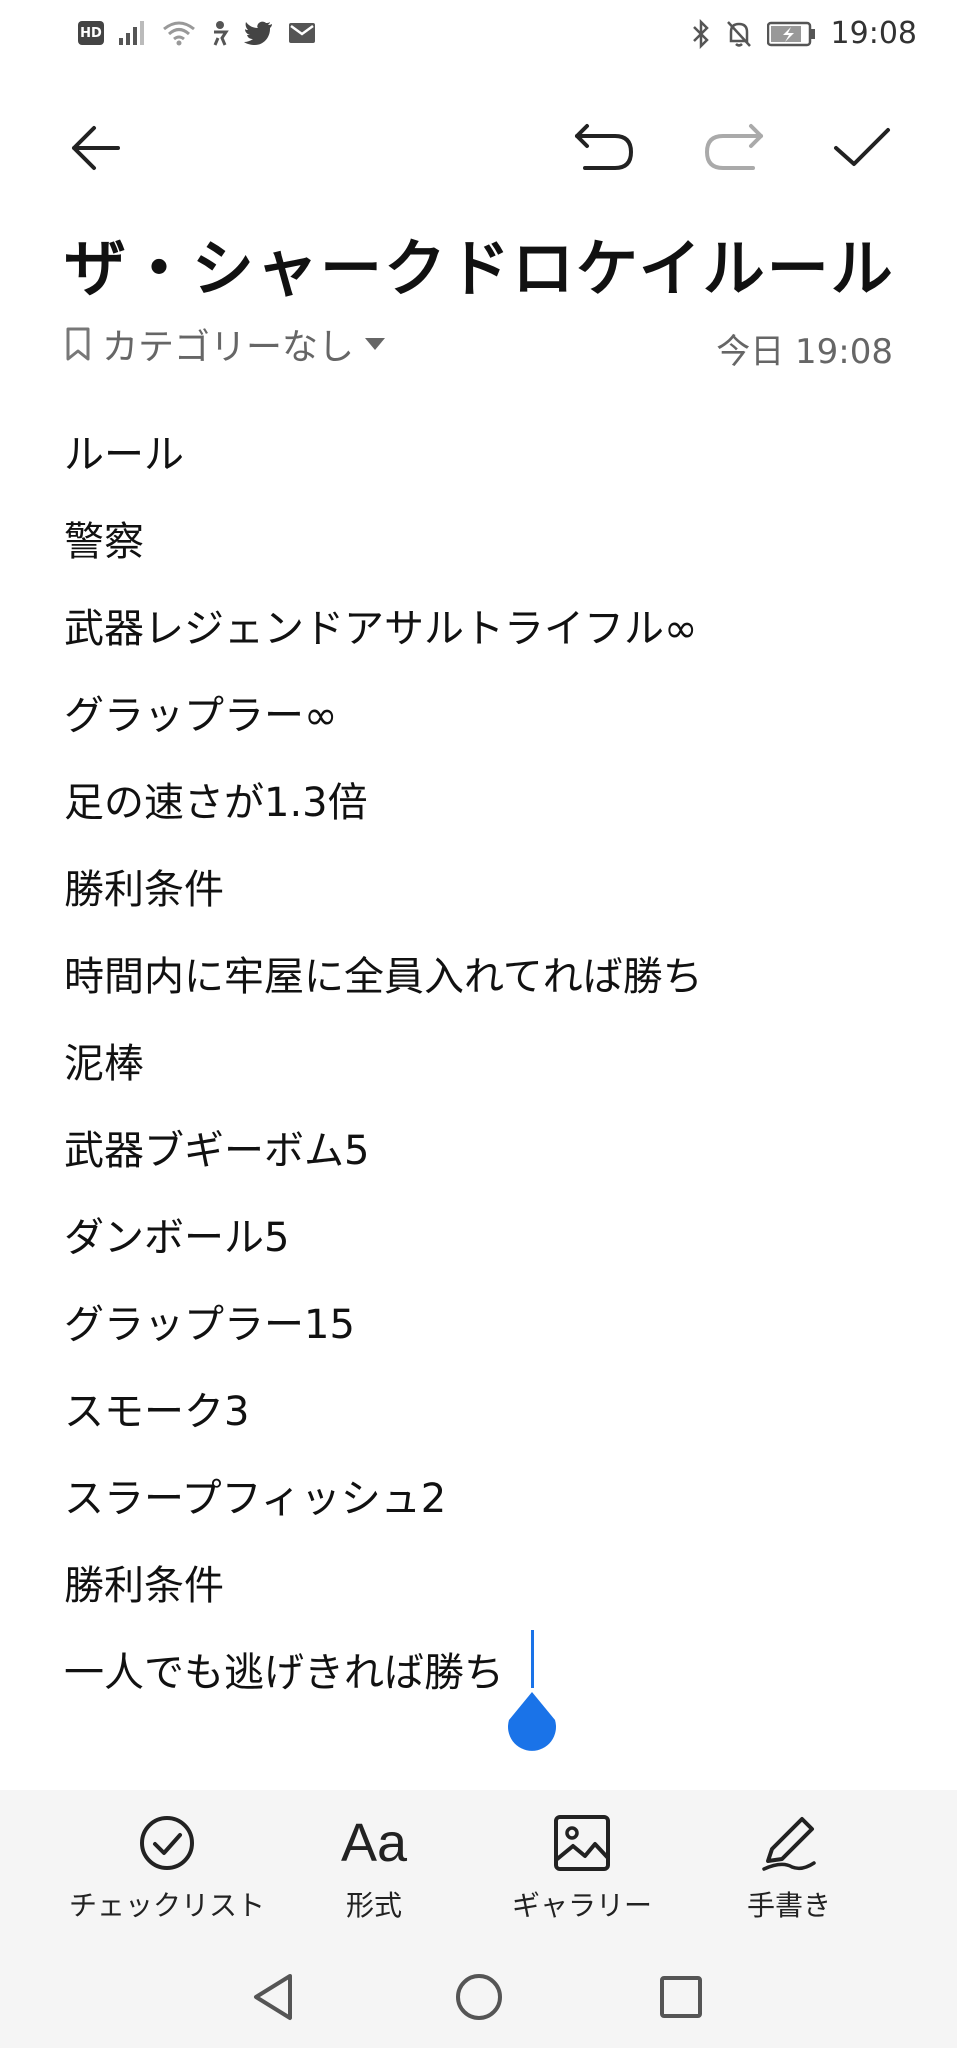 This screenshot has width=957, height=2048. I want to click on circle-home-icon, so click(479, 1997).